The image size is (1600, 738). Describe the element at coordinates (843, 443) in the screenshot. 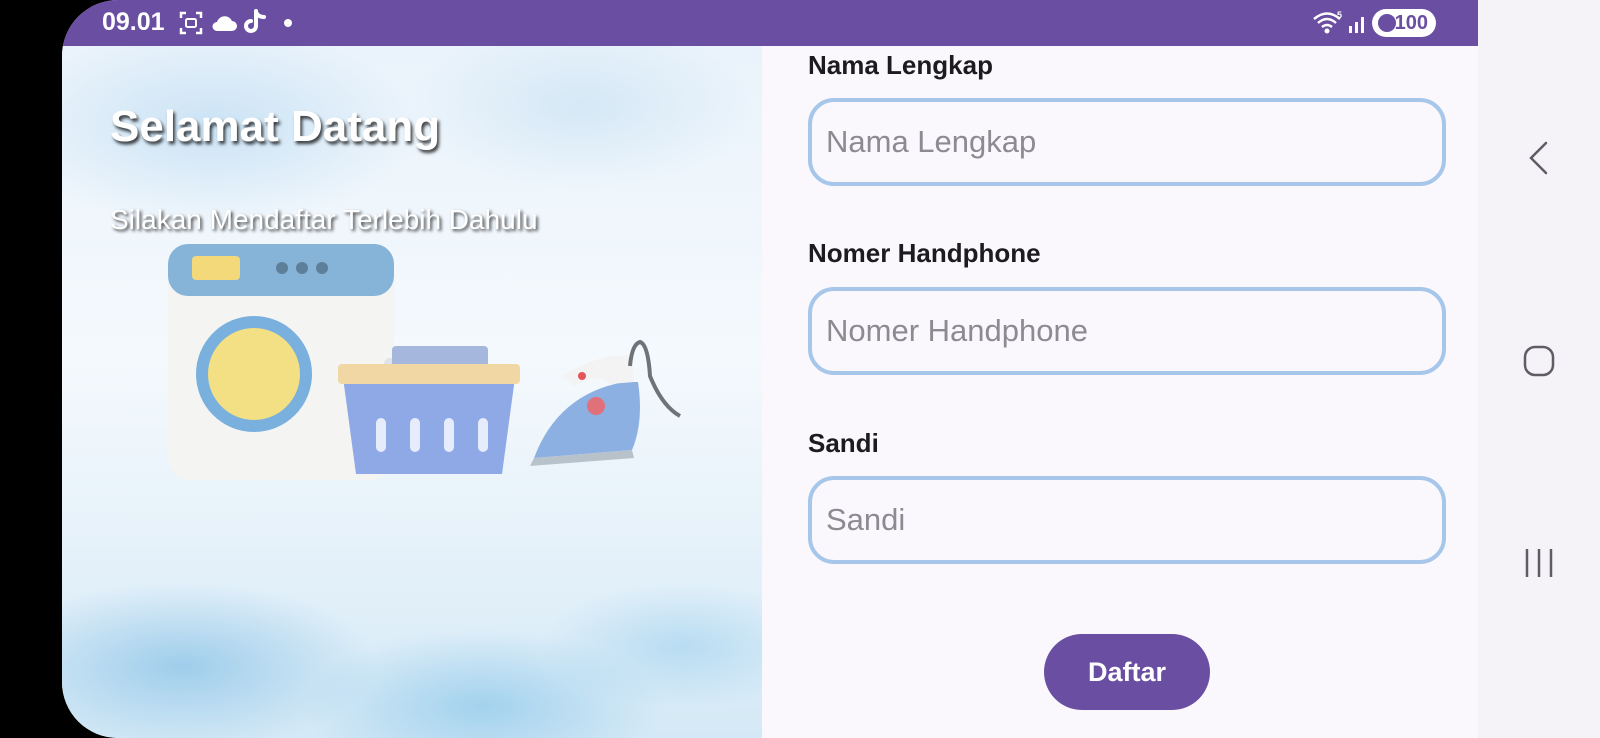

I see `password-label: Sandi` at that location.